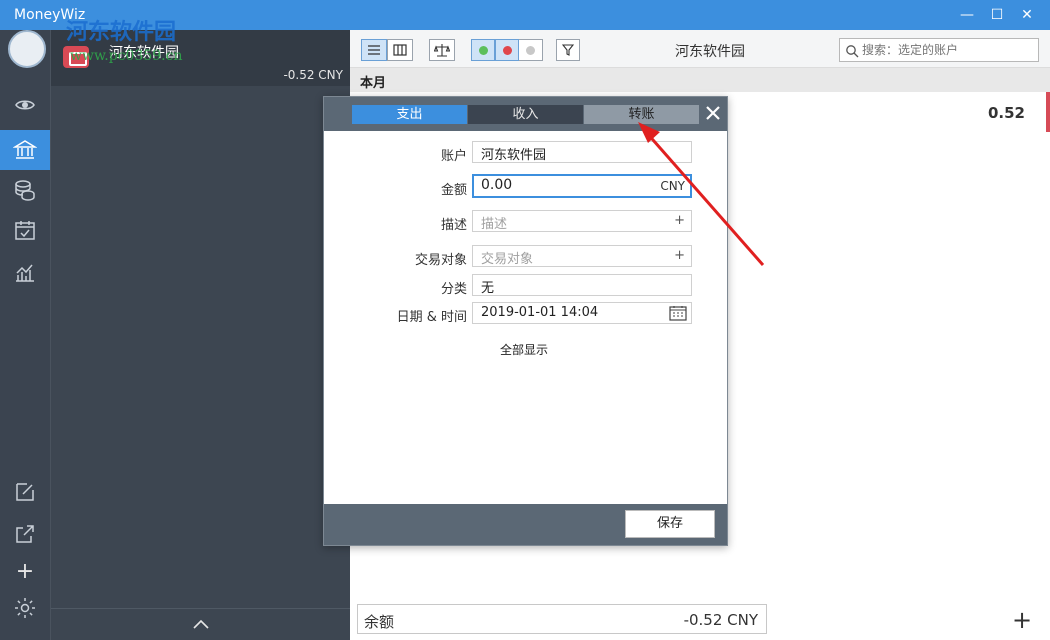  I want to click on category-label: 分类, so click(453, 289).